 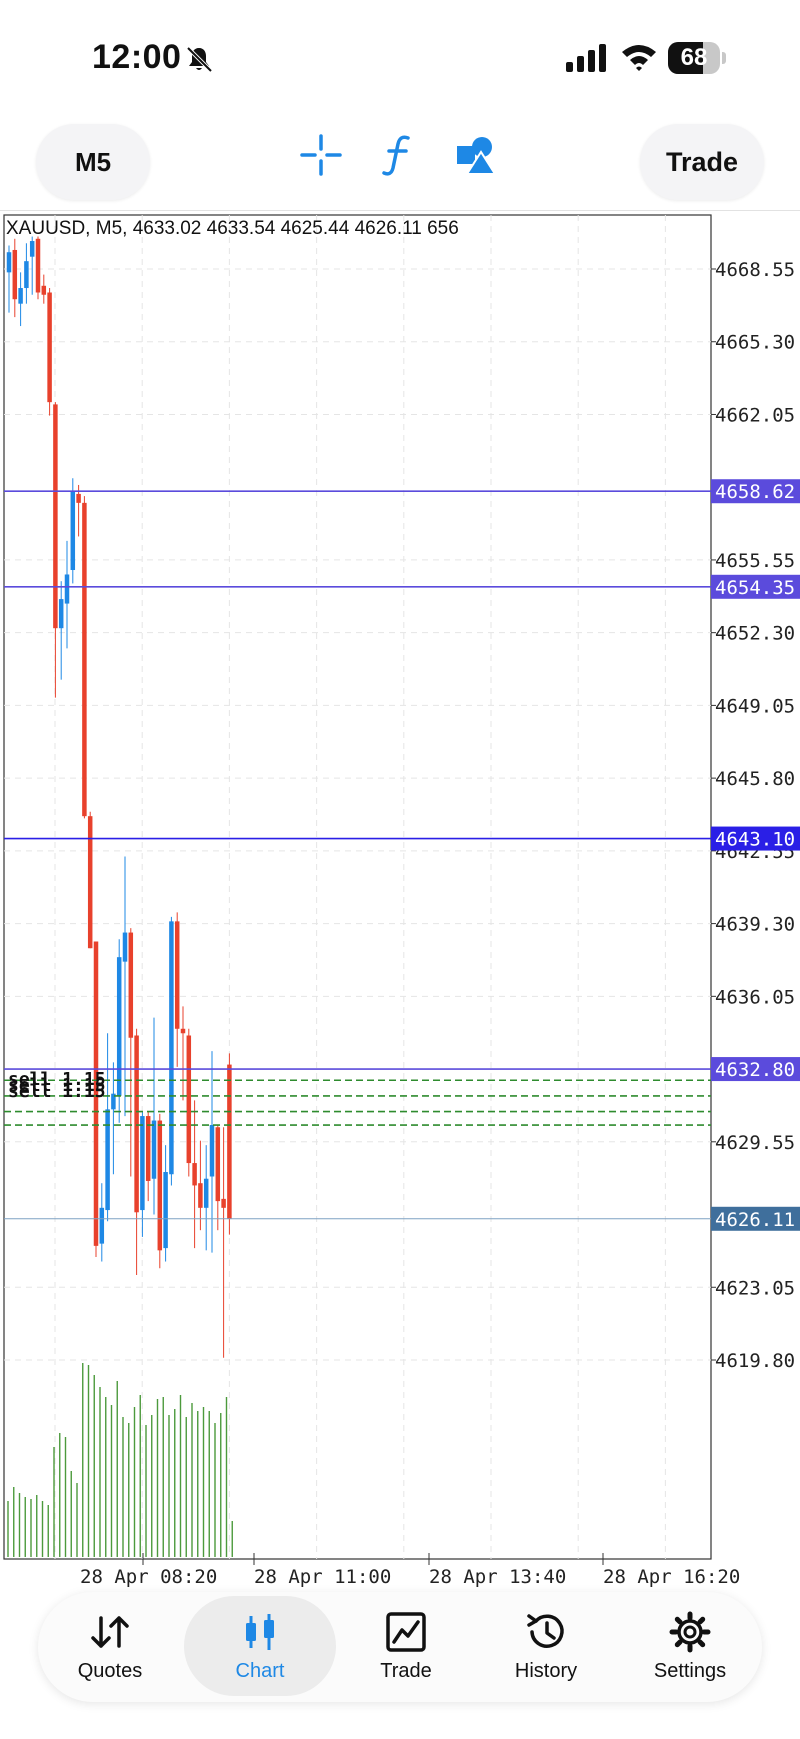 What do you see at coordinates (546, 1671) in the screenshot?
I see `nav-history-label: History` at bounding box center [546, 1671].